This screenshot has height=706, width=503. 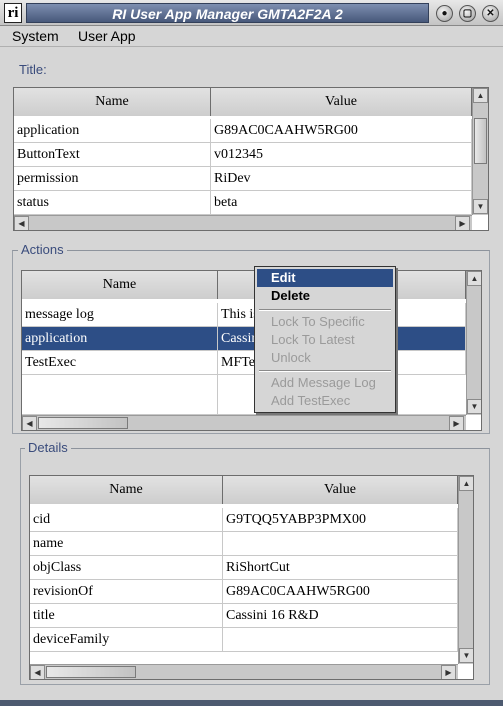 I want to click on table-row: TestExec MFTestExec, so click(x=244, y=363).